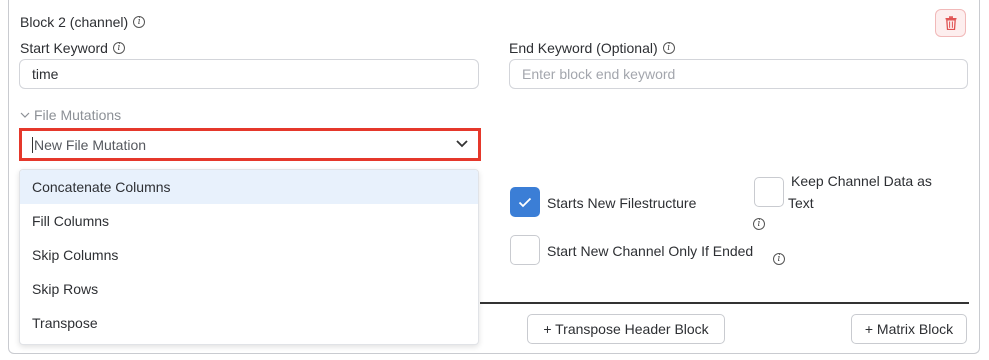 The height and width of the screenshot is (360, 989). What do you see at coordinates (599, 74) in the screenshot?
I see `end-keyword-placeholder: Enter block end keyword` at bounding box center [599, 74].